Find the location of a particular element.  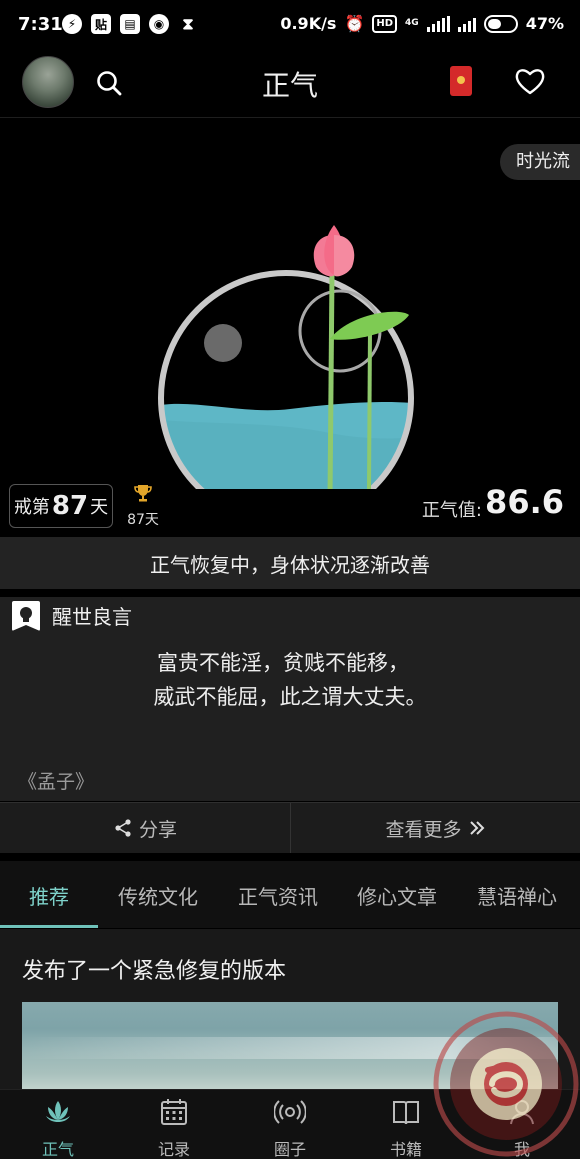

nav-record: 记录 is located at coordinates (174, 1127).